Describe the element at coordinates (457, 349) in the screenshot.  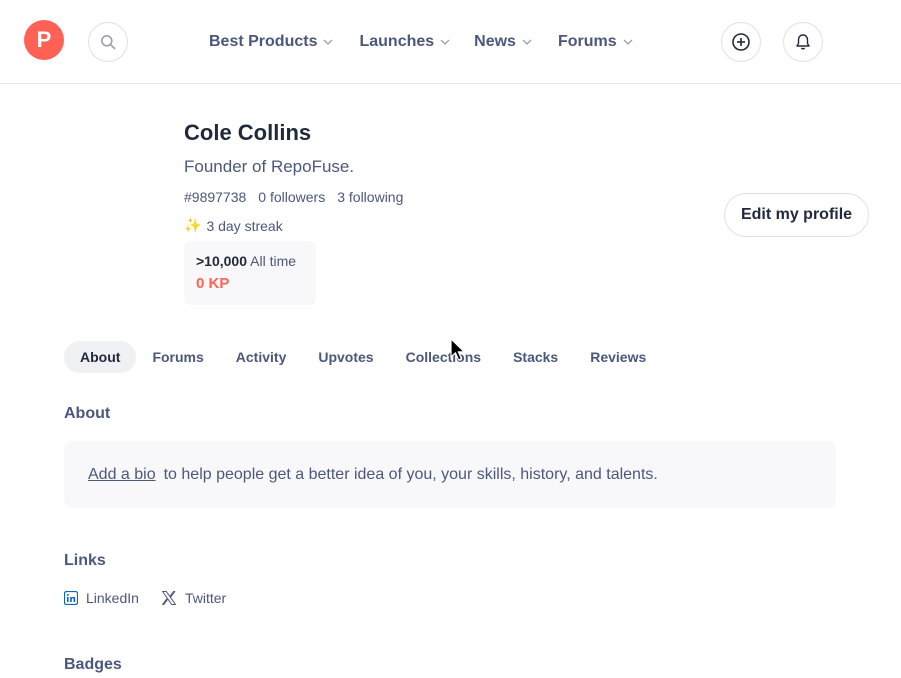
I see `mouse-pointer-icon` at that location.